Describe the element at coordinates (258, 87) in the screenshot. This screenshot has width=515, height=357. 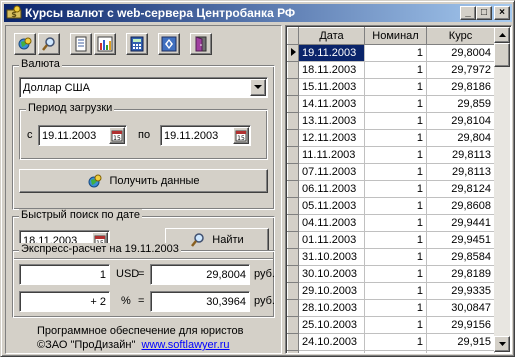
I see `currency-dropdown-button` at that location.